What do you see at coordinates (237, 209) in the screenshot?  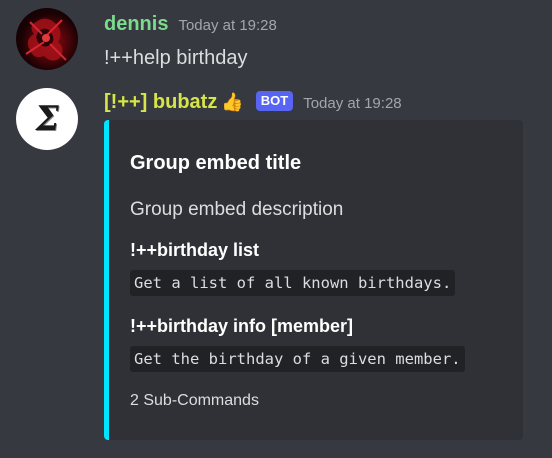 I see `embed-description: Group embed description` at bounding box center [237, 209].